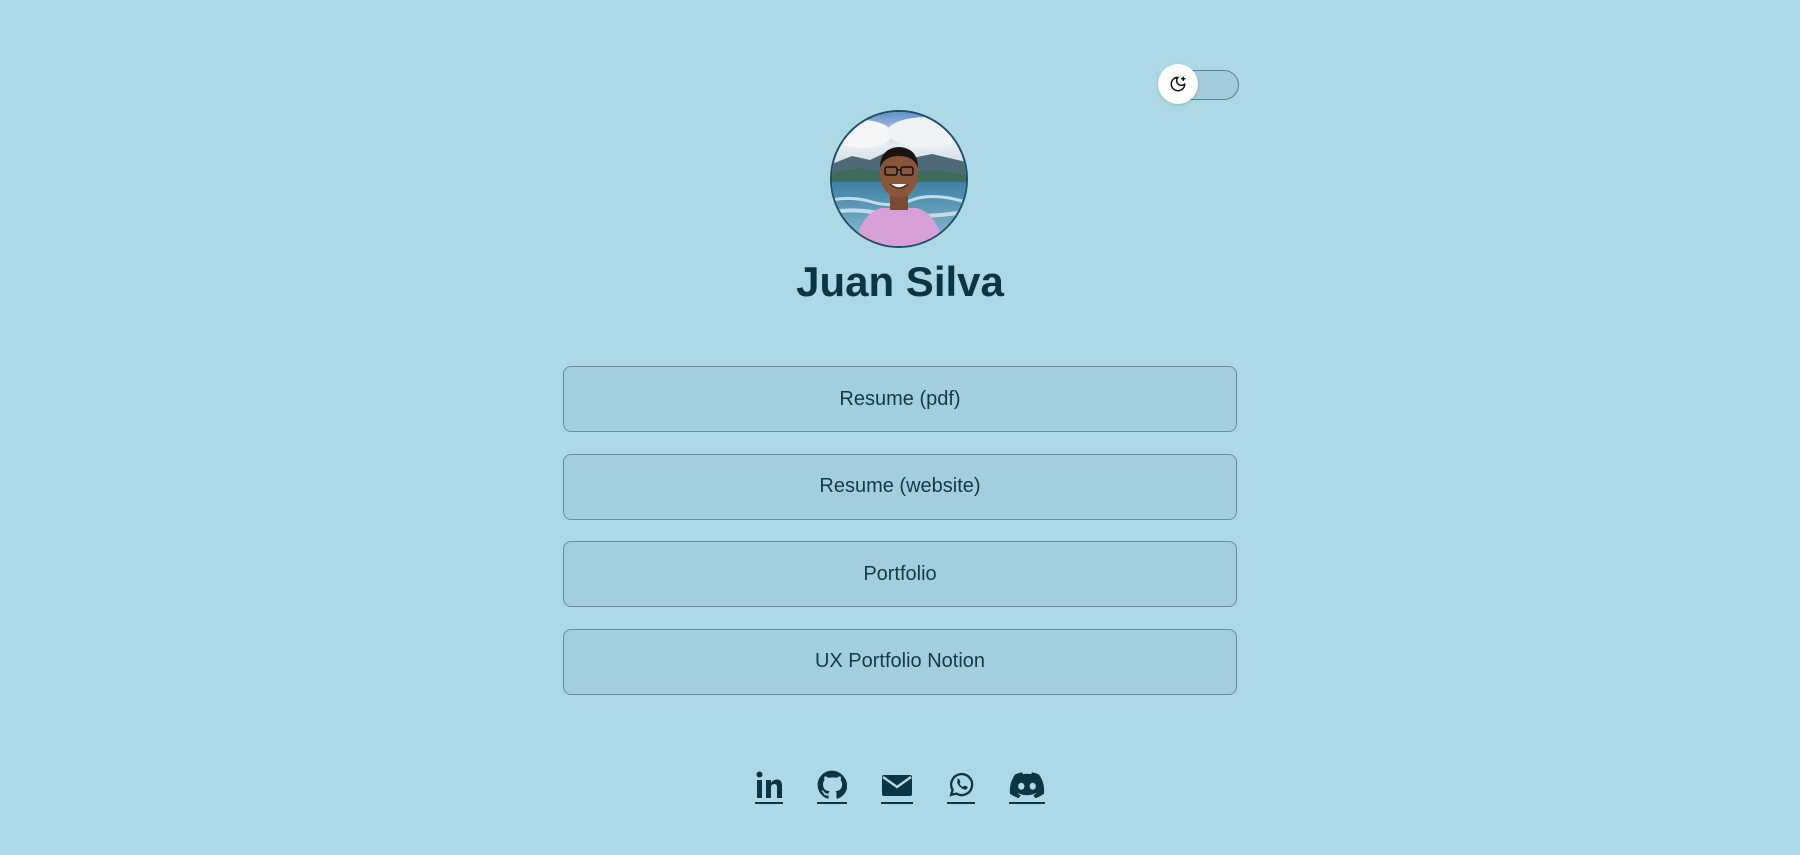 This screenshot has height=855, width=1800. I want to click on discord-icon, so click(1027, 785).